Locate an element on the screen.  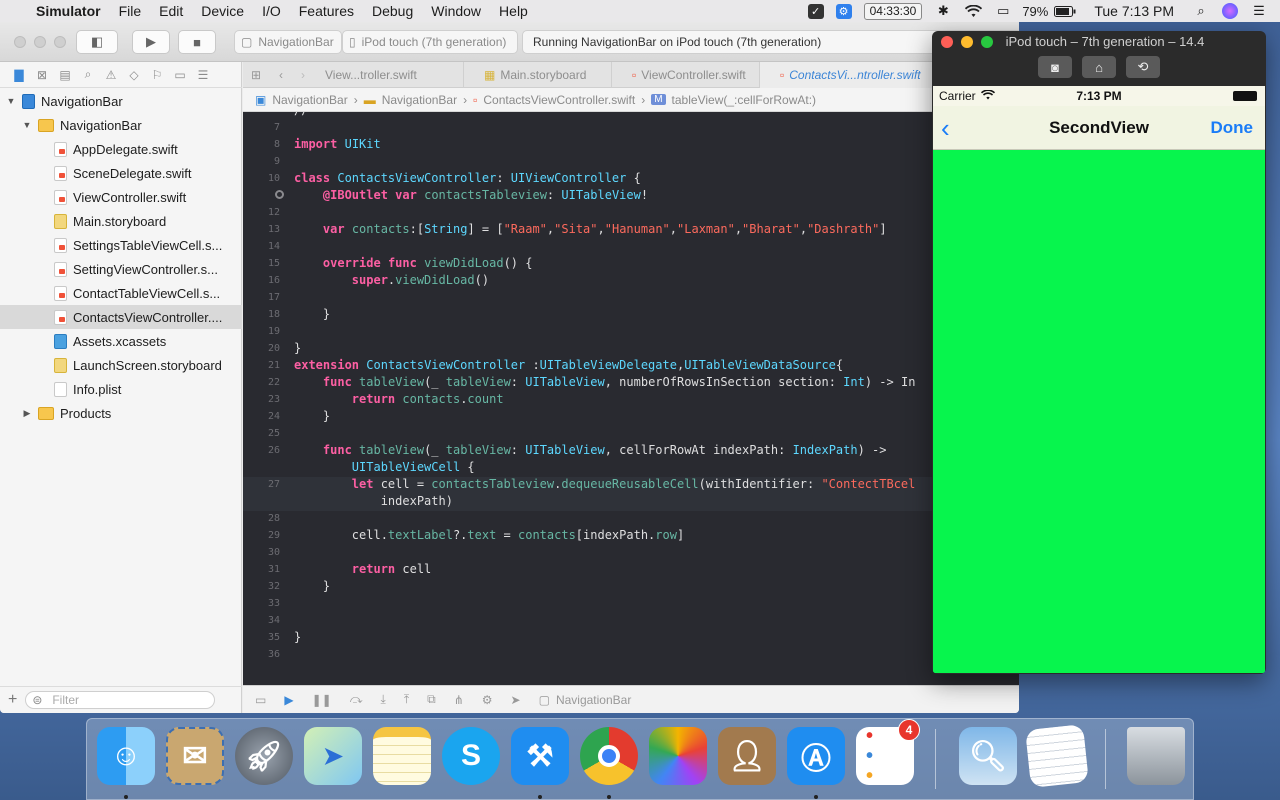
airplay-display-icon: ▭ is located at coordinates (1003, 11).